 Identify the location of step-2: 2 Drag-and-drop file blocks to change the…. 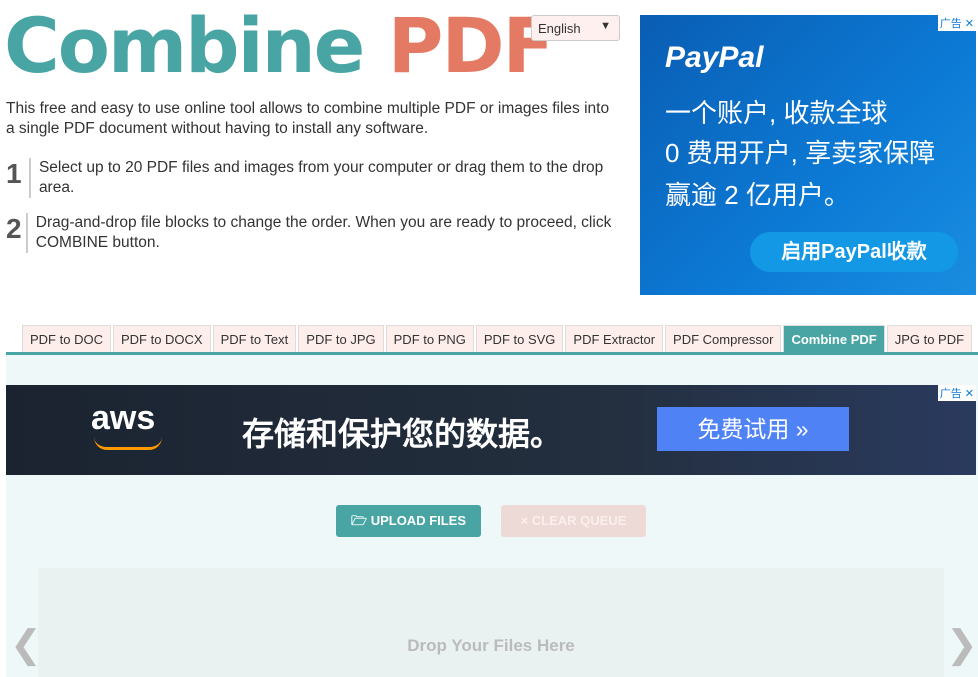
(311, 233).